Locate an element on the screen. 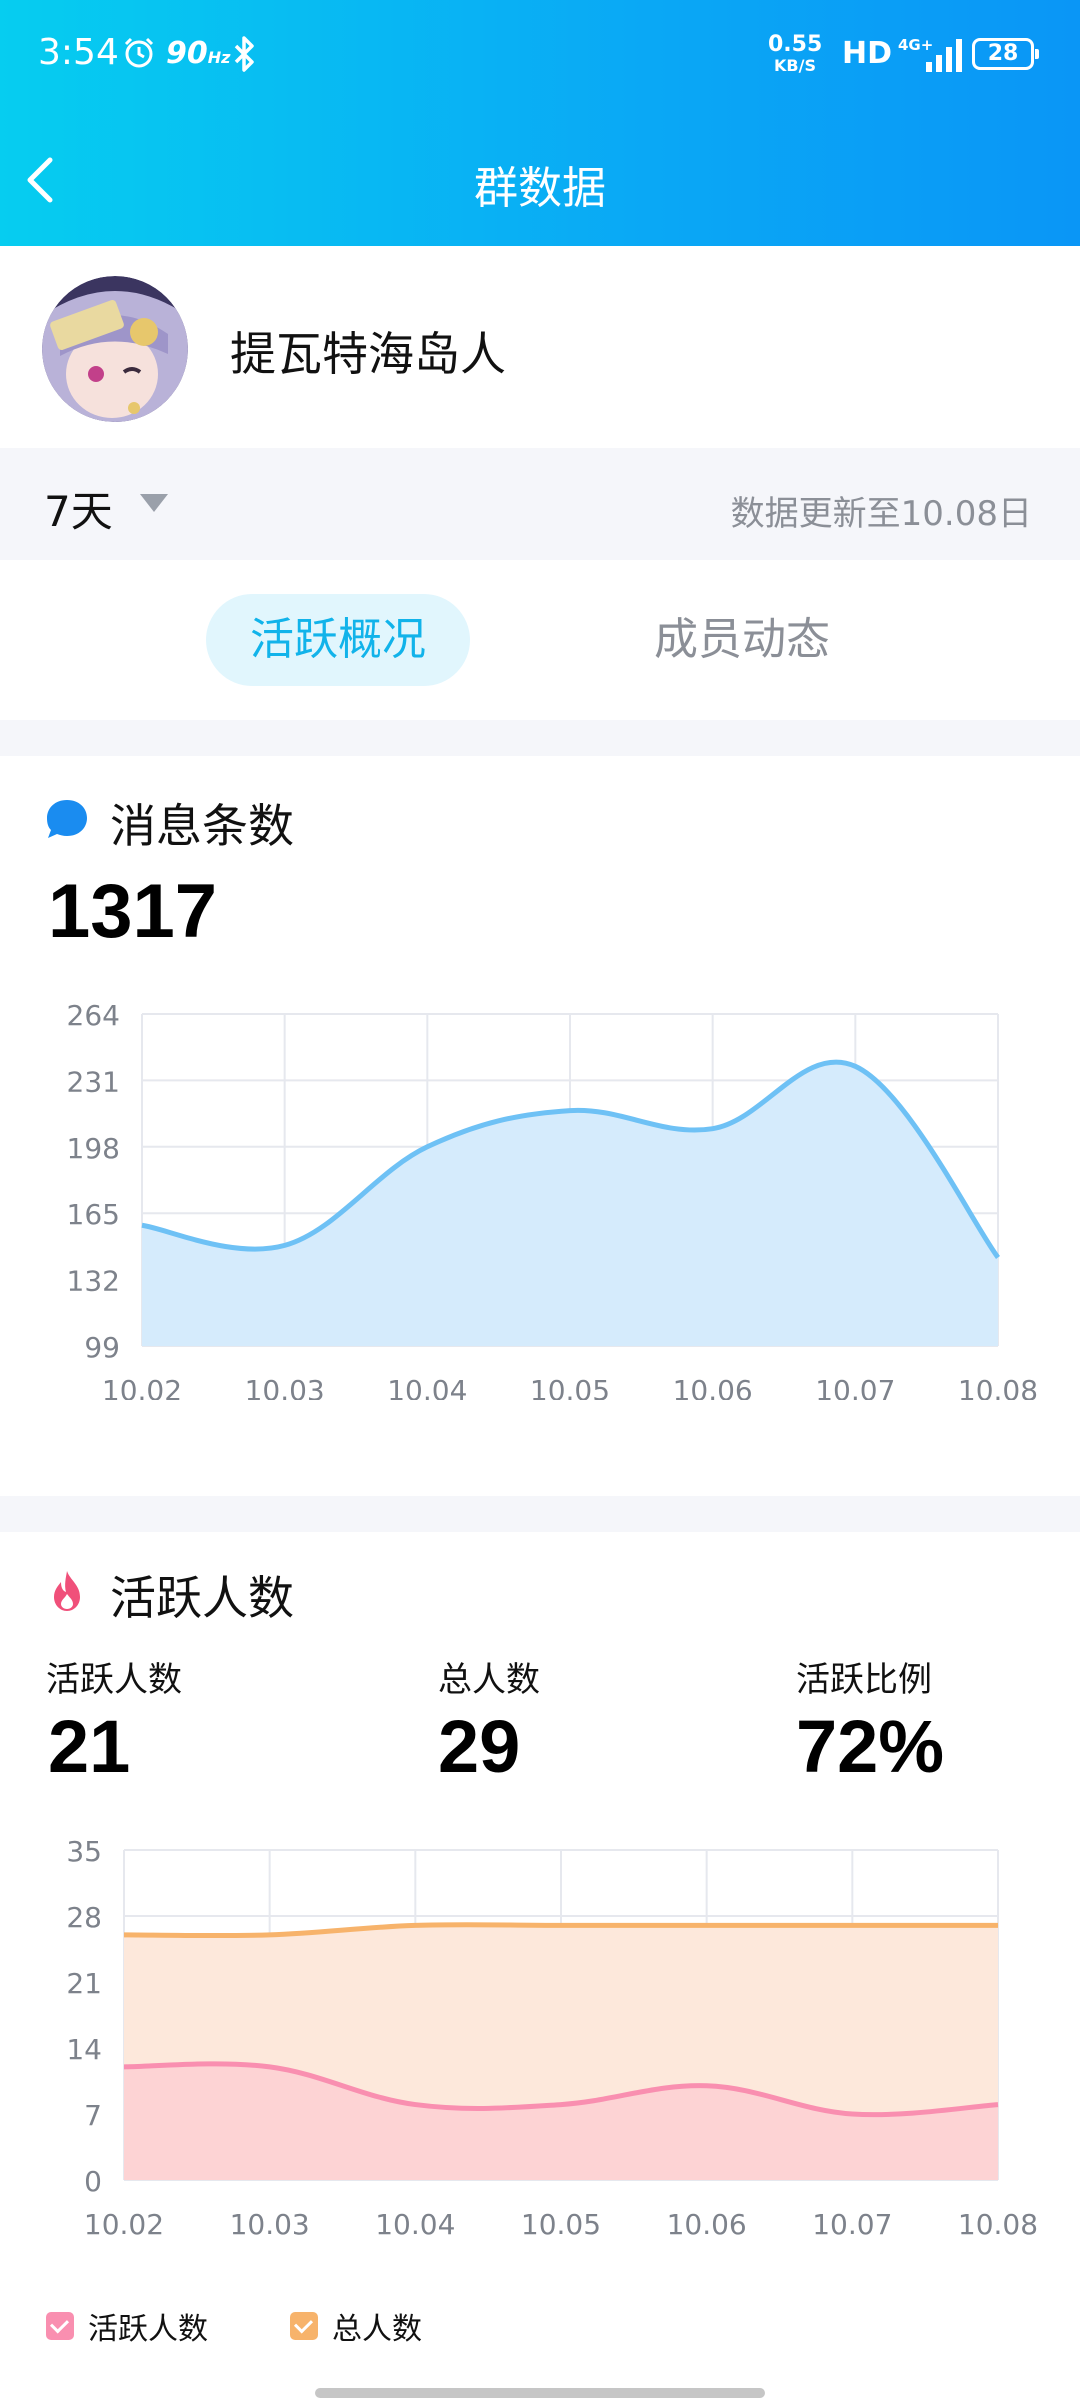  legend-label-total: 总人数 is located at coordinates (377, 2329).